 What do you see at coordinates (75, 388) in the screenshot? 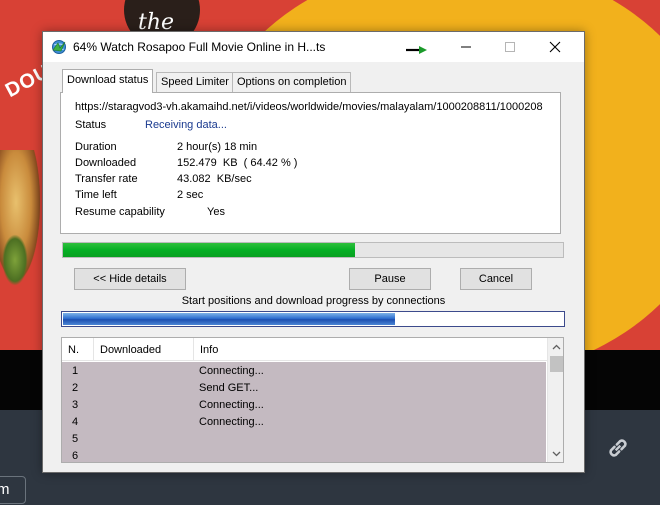
I see `row-number: 2` at bounding box center [75, 388].